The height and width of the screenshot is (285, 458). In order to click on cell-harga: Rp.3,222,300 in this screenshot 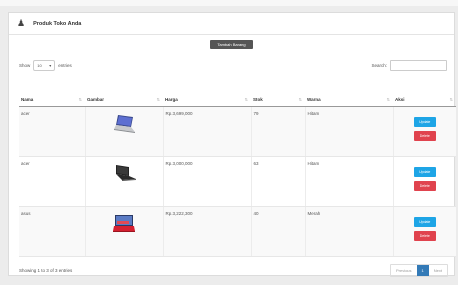, I will do `click(207, 231)`.